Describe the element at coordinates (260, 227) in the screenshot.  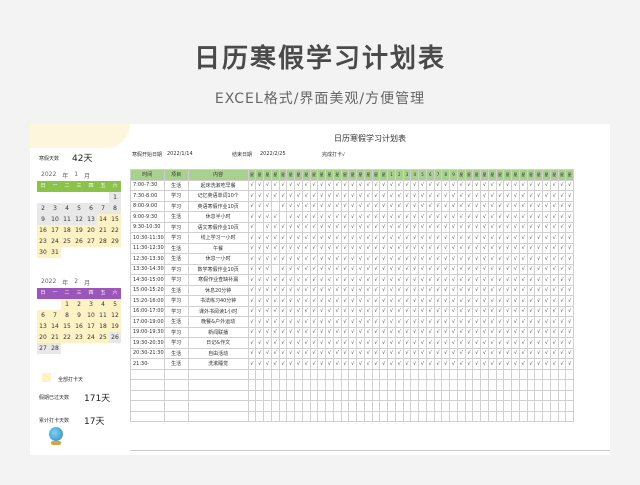
I see `check-cell` at that location.